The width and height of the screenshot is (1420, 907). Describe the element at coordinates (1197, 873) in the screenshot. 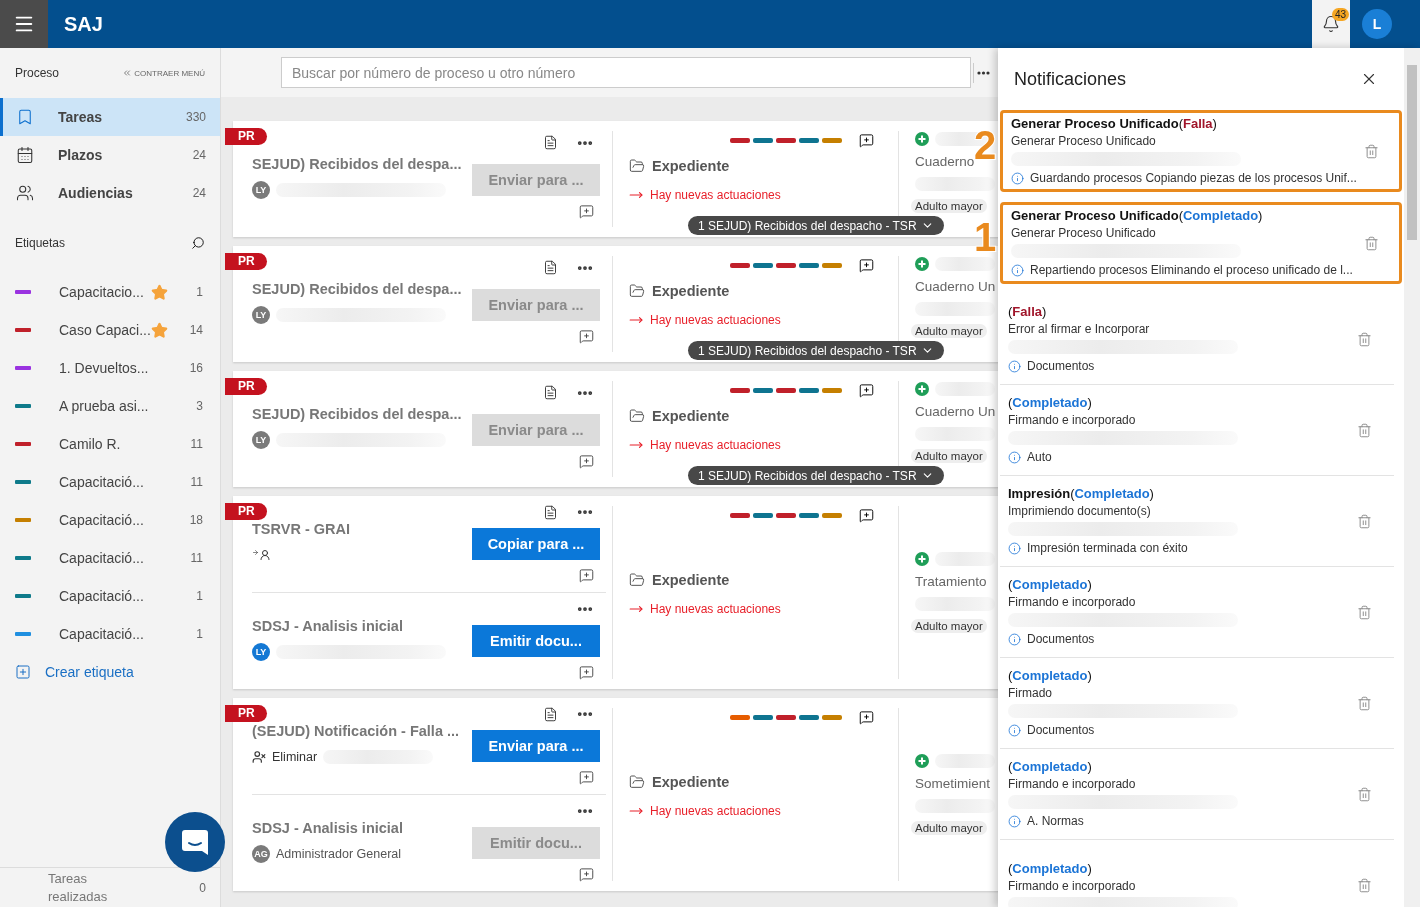

I see `notification-item: (Completado) Firmando e incorporado` at that location.